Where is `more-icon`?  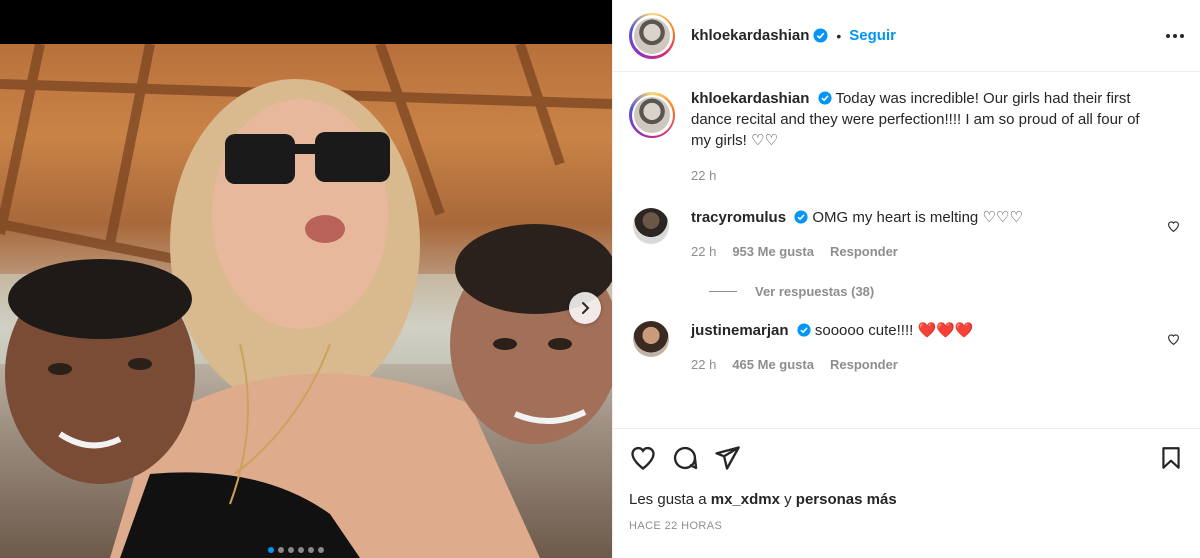 more-icon is located at coordinates (1168, 35).